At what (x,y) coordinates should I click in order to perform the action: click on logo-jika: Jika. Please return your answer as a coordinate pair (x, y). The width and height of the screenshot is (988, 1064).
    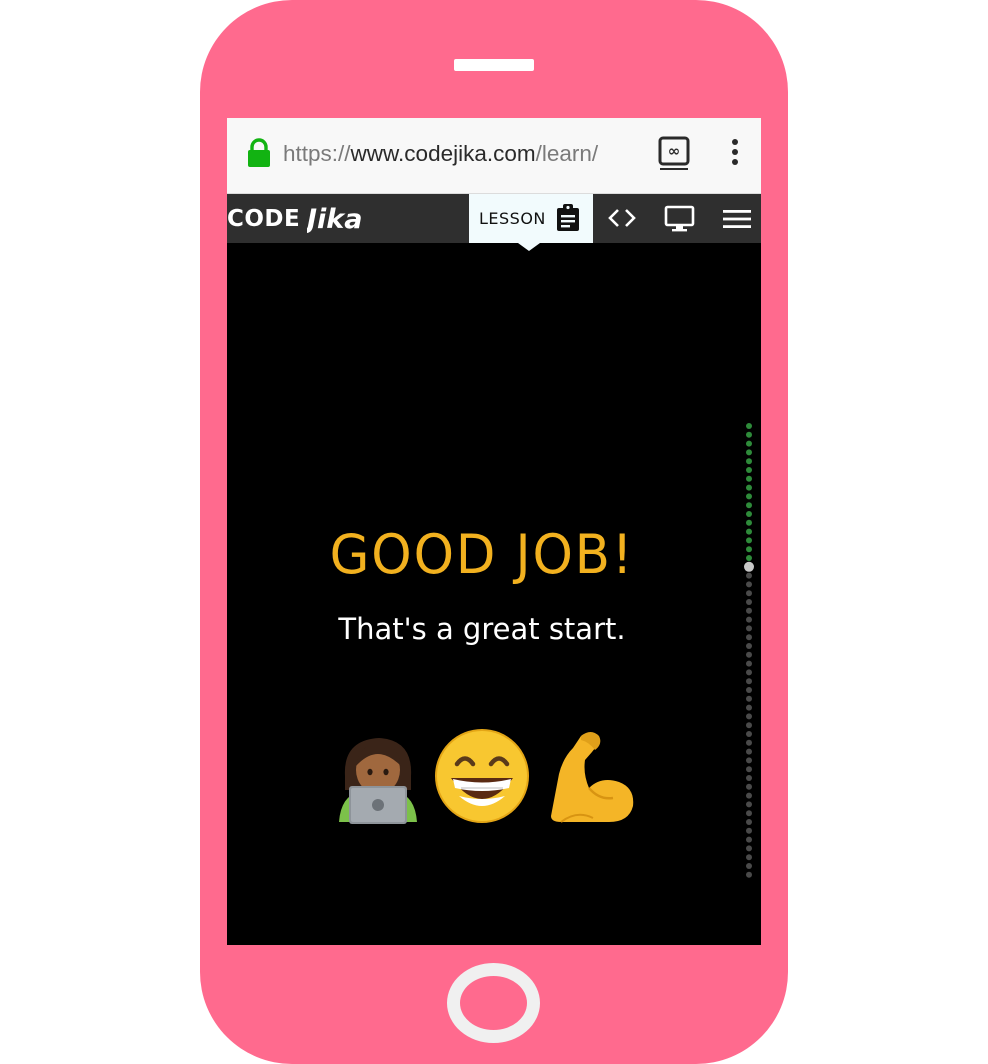
    Looking at the image, I should click on (343, 218).